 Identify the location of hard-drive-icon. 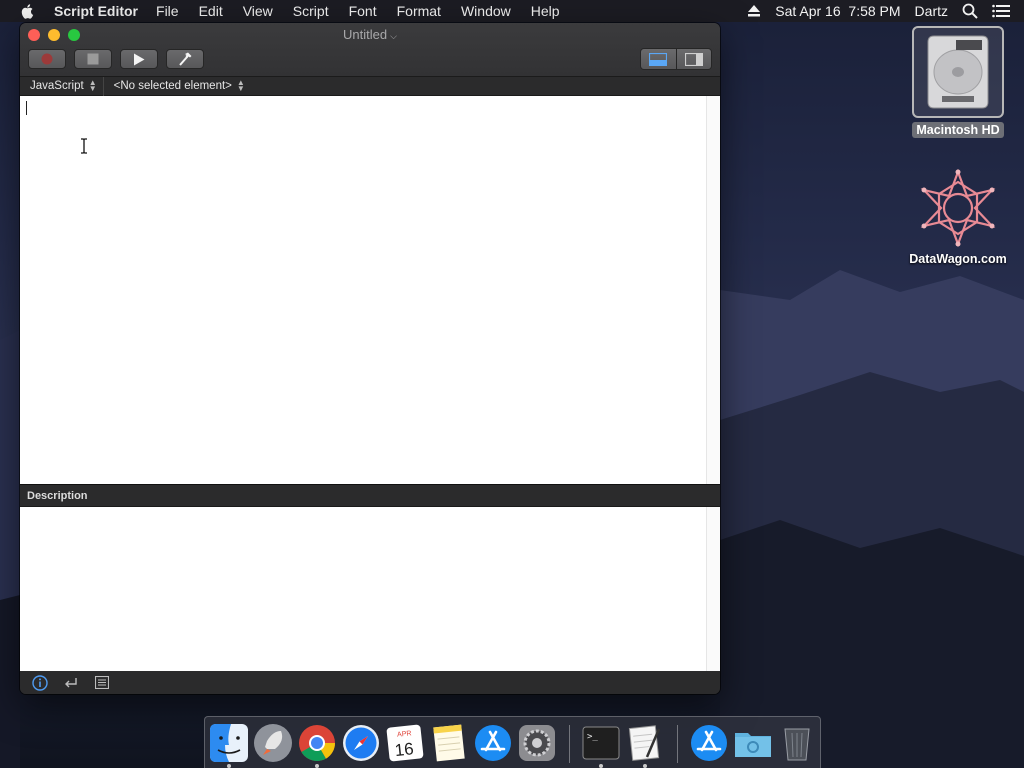
(958, 72).